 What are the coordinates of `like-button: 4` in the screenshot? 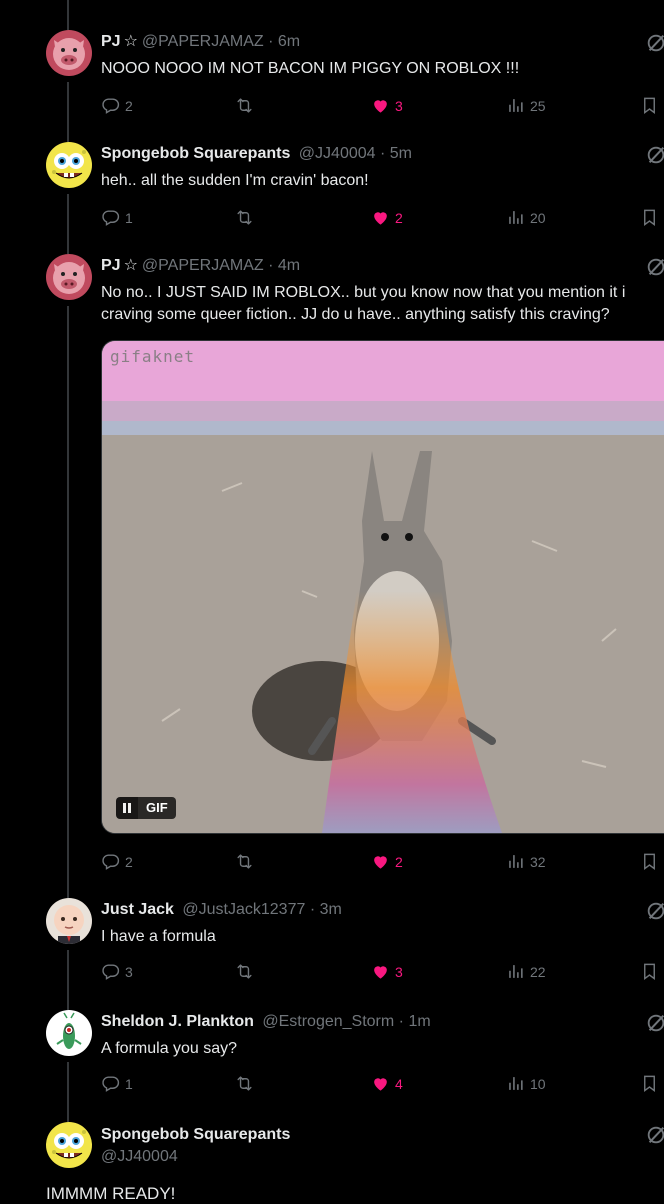 It's located at (387, 1083).